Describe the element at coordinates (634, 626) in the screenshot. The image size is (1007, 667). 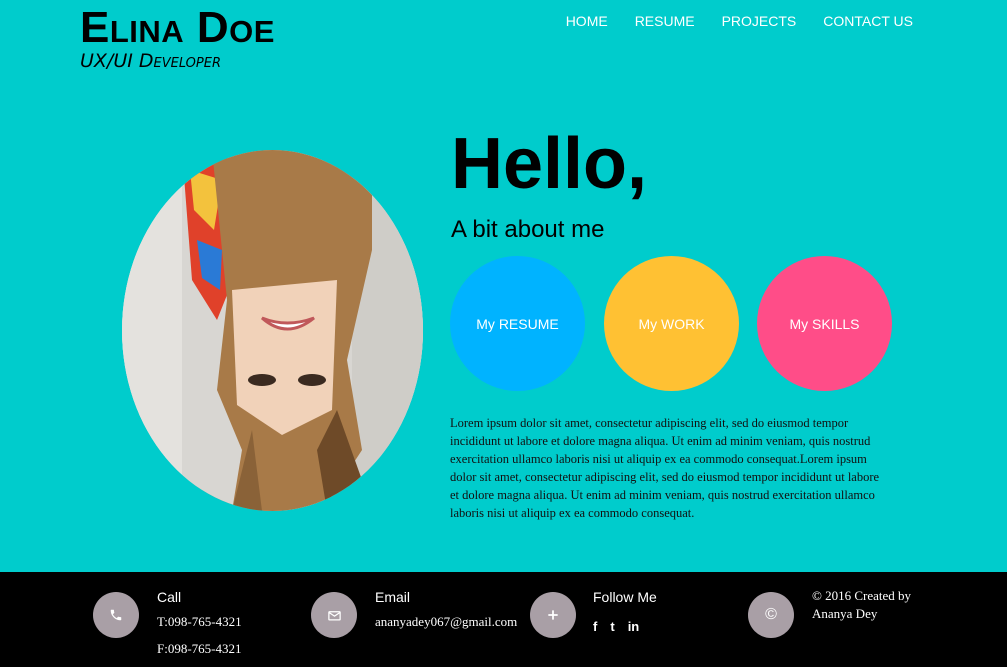
I see `linkedin-icon: in` at that location.